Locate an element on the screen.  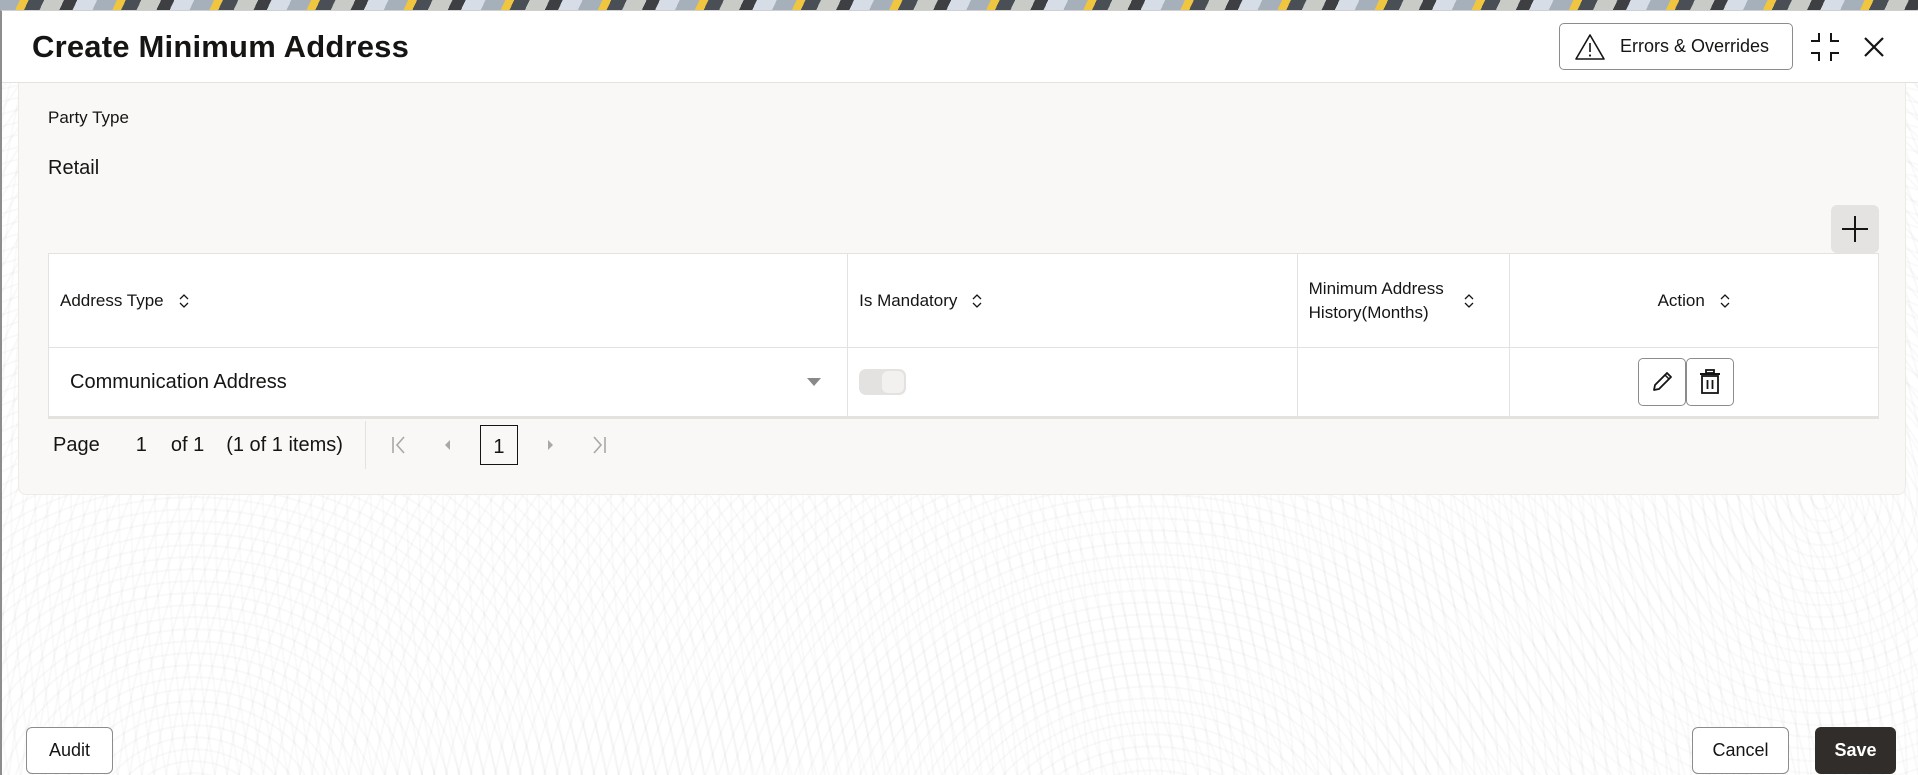
previous-page-button is located at coordinates (447, 445).